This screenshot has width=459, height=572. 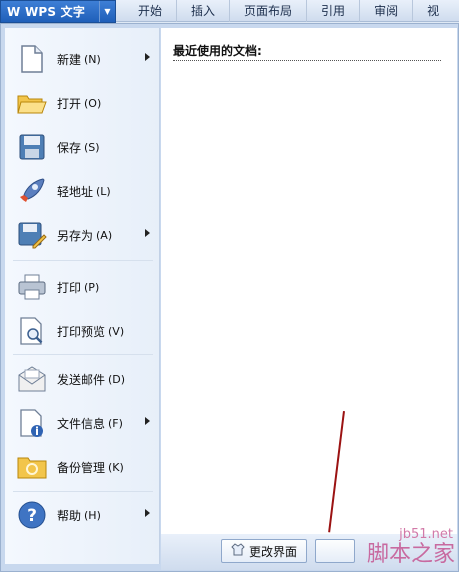 What do you see at coordinates (75, 235) in the screenshot?
I see `menu-item-label: 另存为` at bounding box center [75, 235].